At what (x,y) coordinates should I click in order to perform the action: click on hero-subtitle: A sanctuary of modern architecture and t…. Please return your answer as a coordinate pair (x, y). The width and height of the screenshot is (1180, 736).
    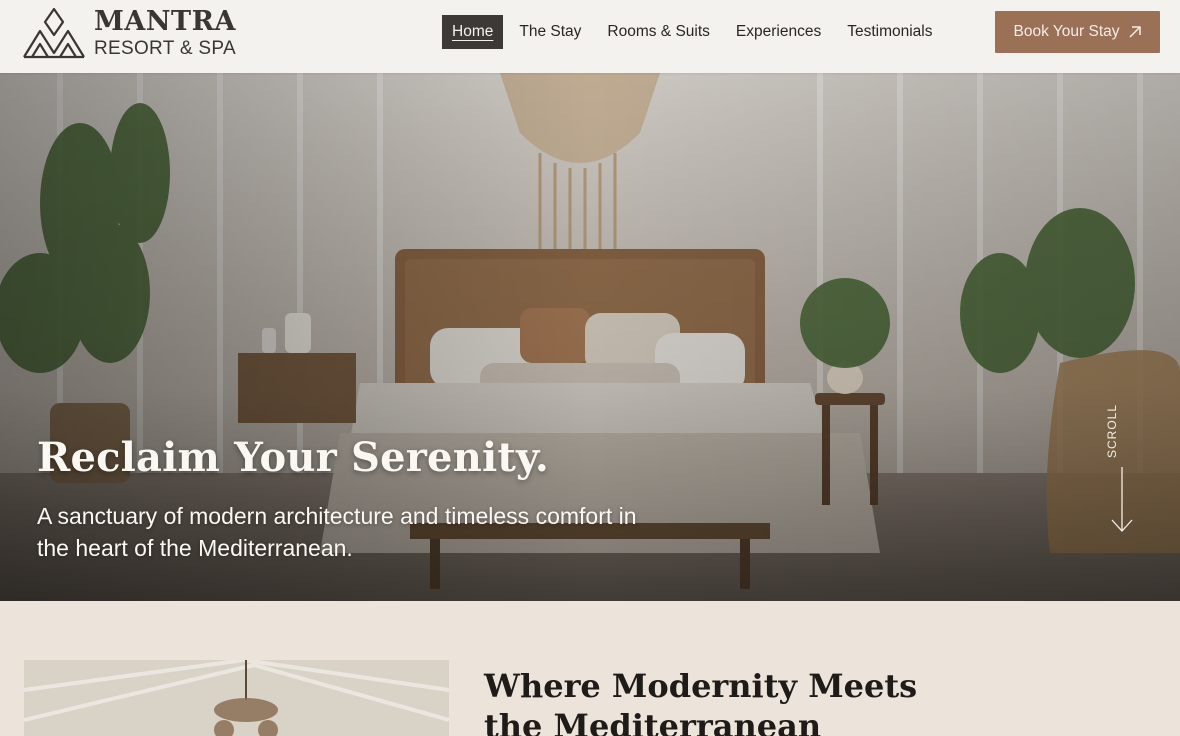
    Looking at the image, I should click on (337, 532).